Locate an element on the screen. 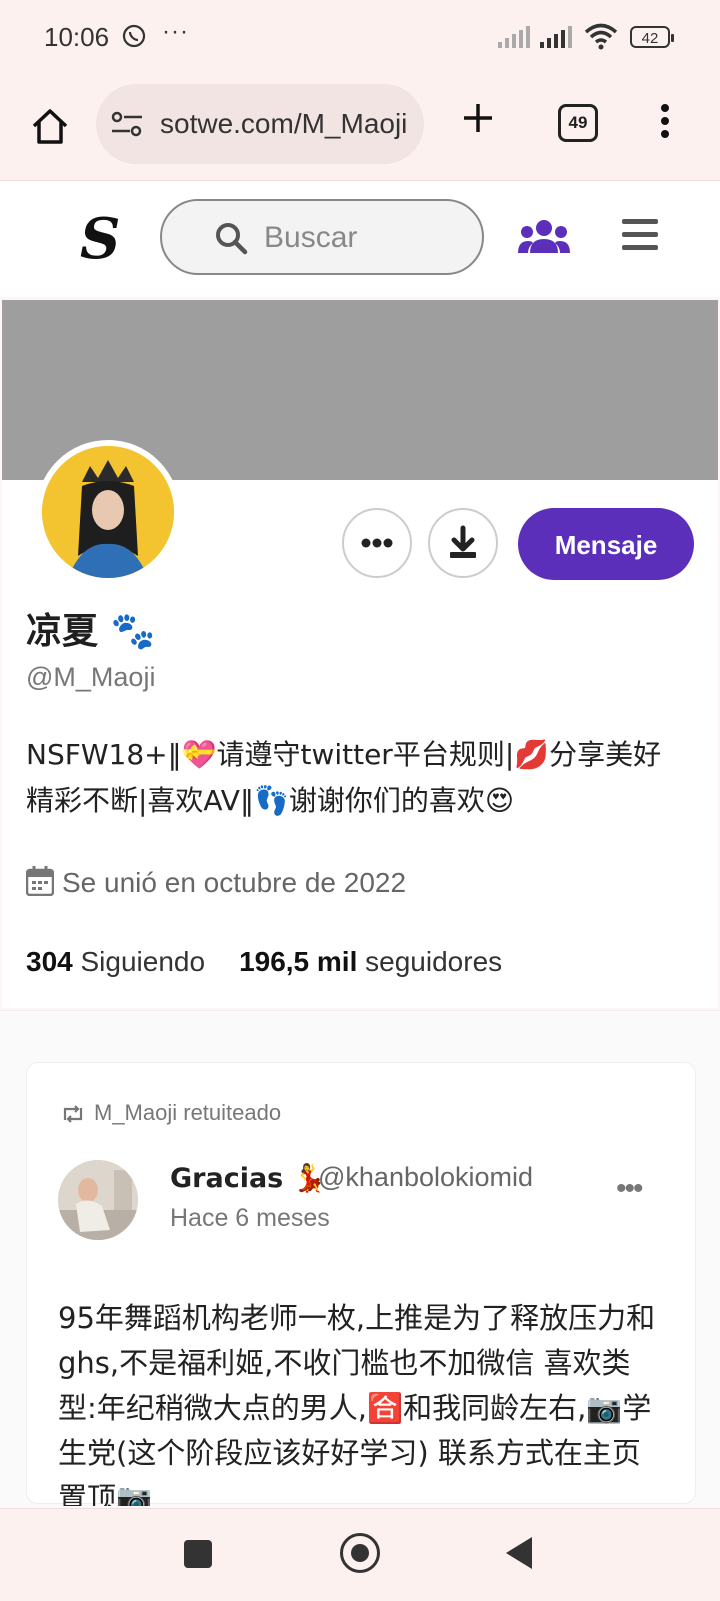  back-button is located at coordinates (519, 1553).